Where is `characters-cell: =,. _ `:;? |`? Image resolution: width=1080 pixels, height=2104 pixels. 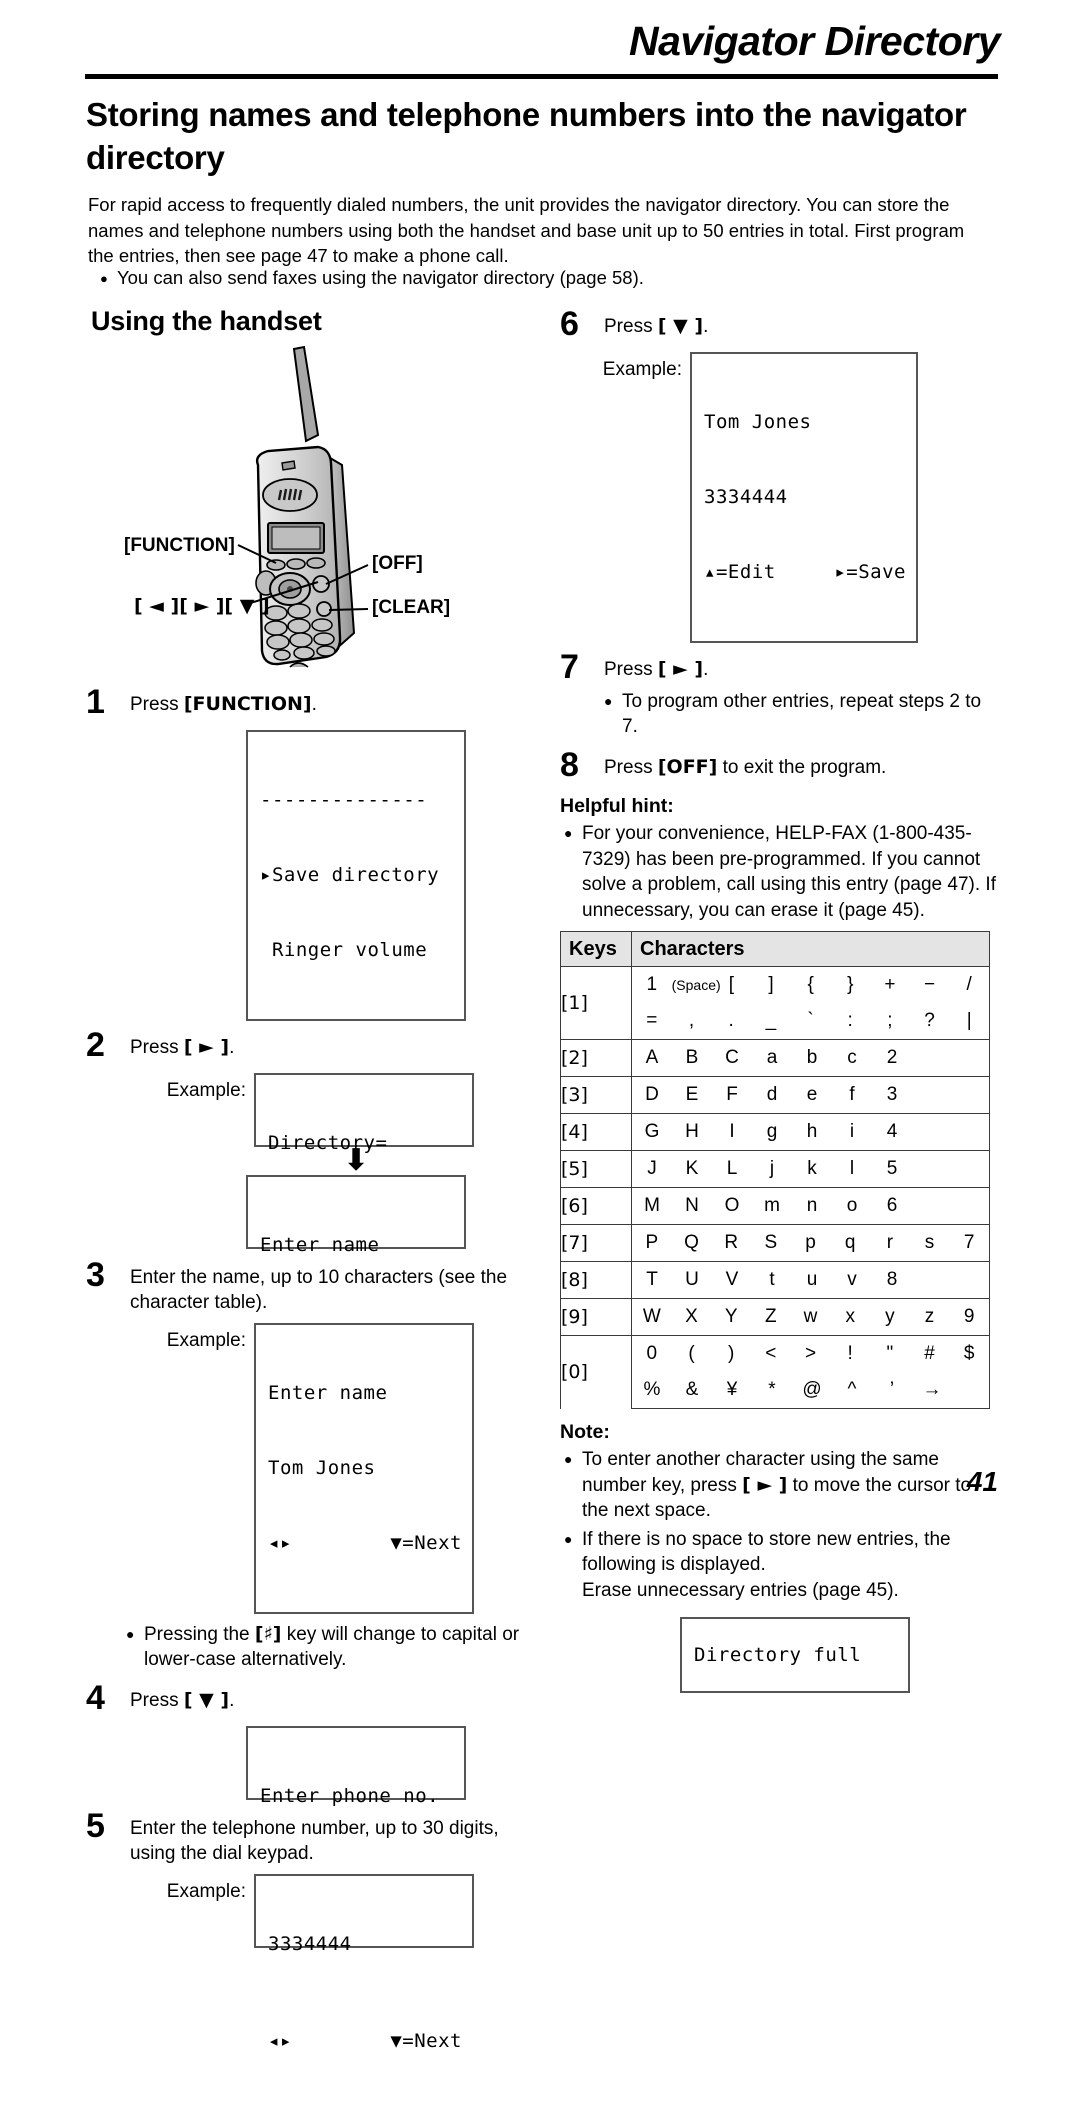
characters-cell: =,. _ `:;? | is located at coordinates (810, 1021).